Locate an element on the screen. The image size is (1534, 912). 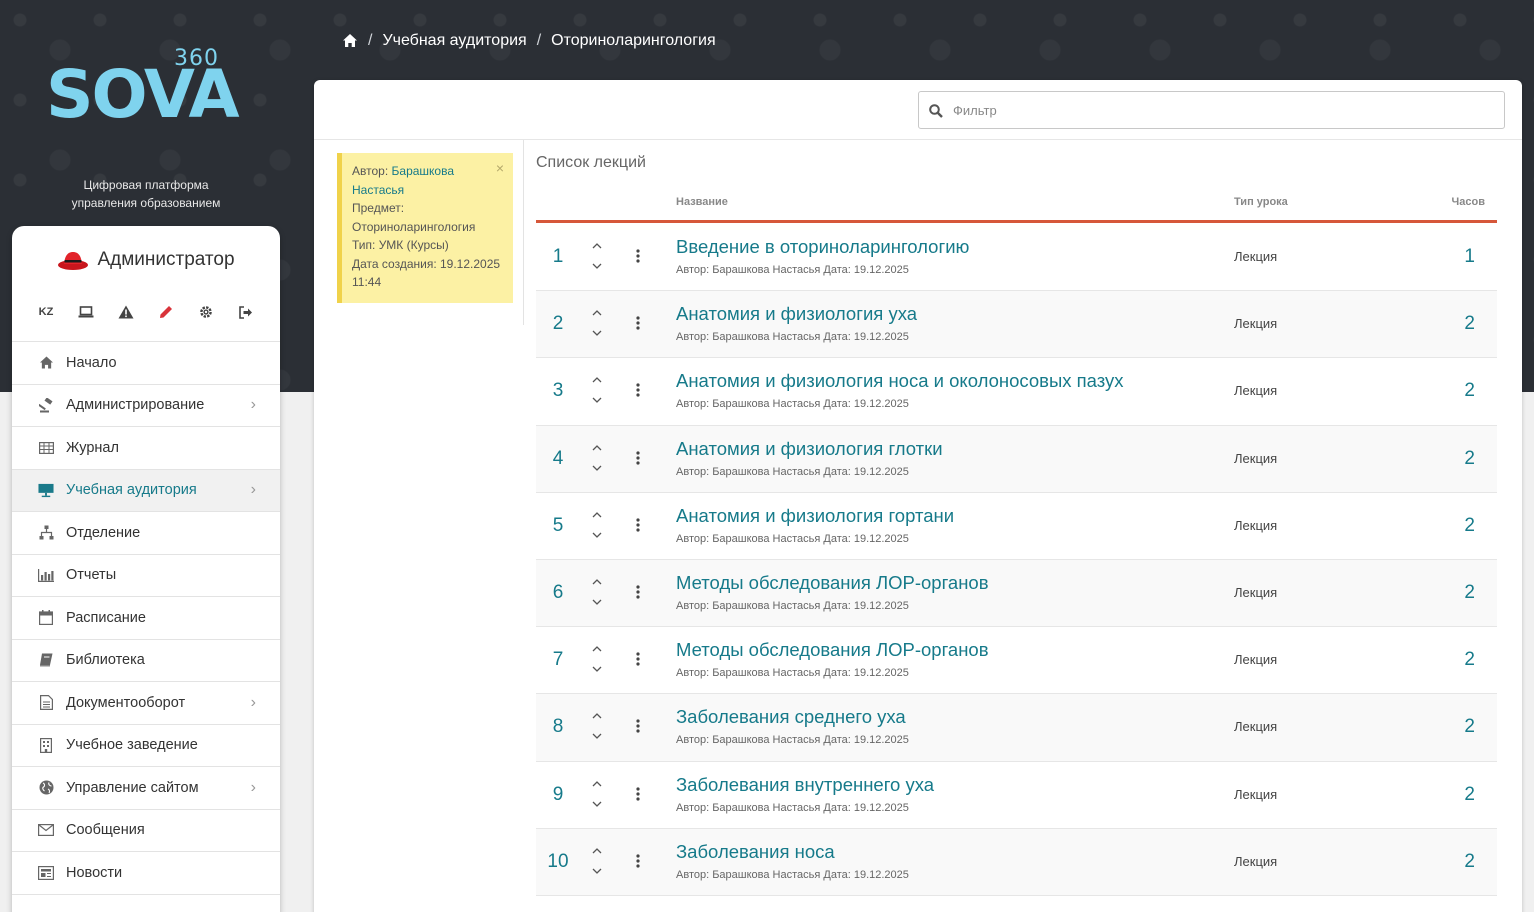
laptop-icon is located at coordinates (86, 312).